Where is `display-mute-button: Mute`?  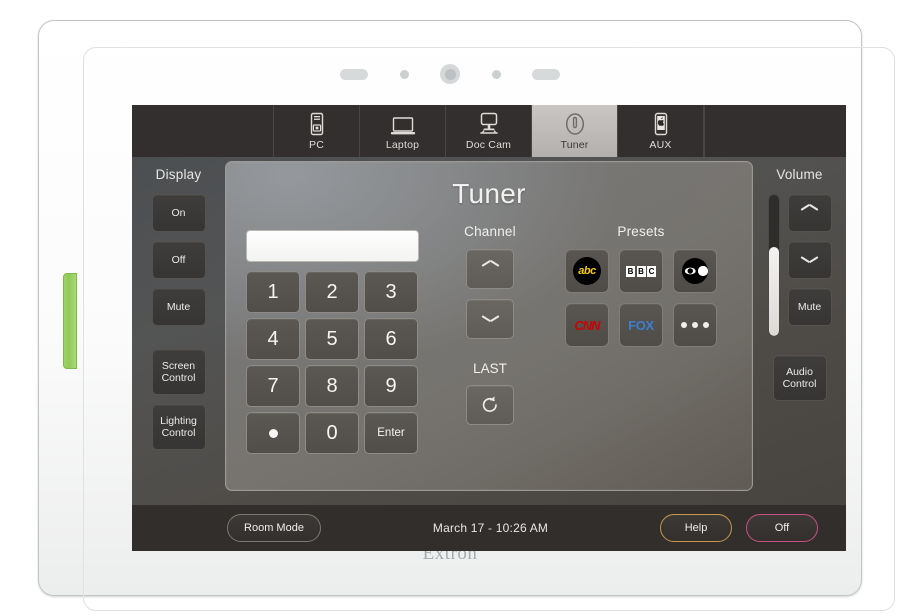 display-mute-button: Mute is located at coordinates (178, 307).